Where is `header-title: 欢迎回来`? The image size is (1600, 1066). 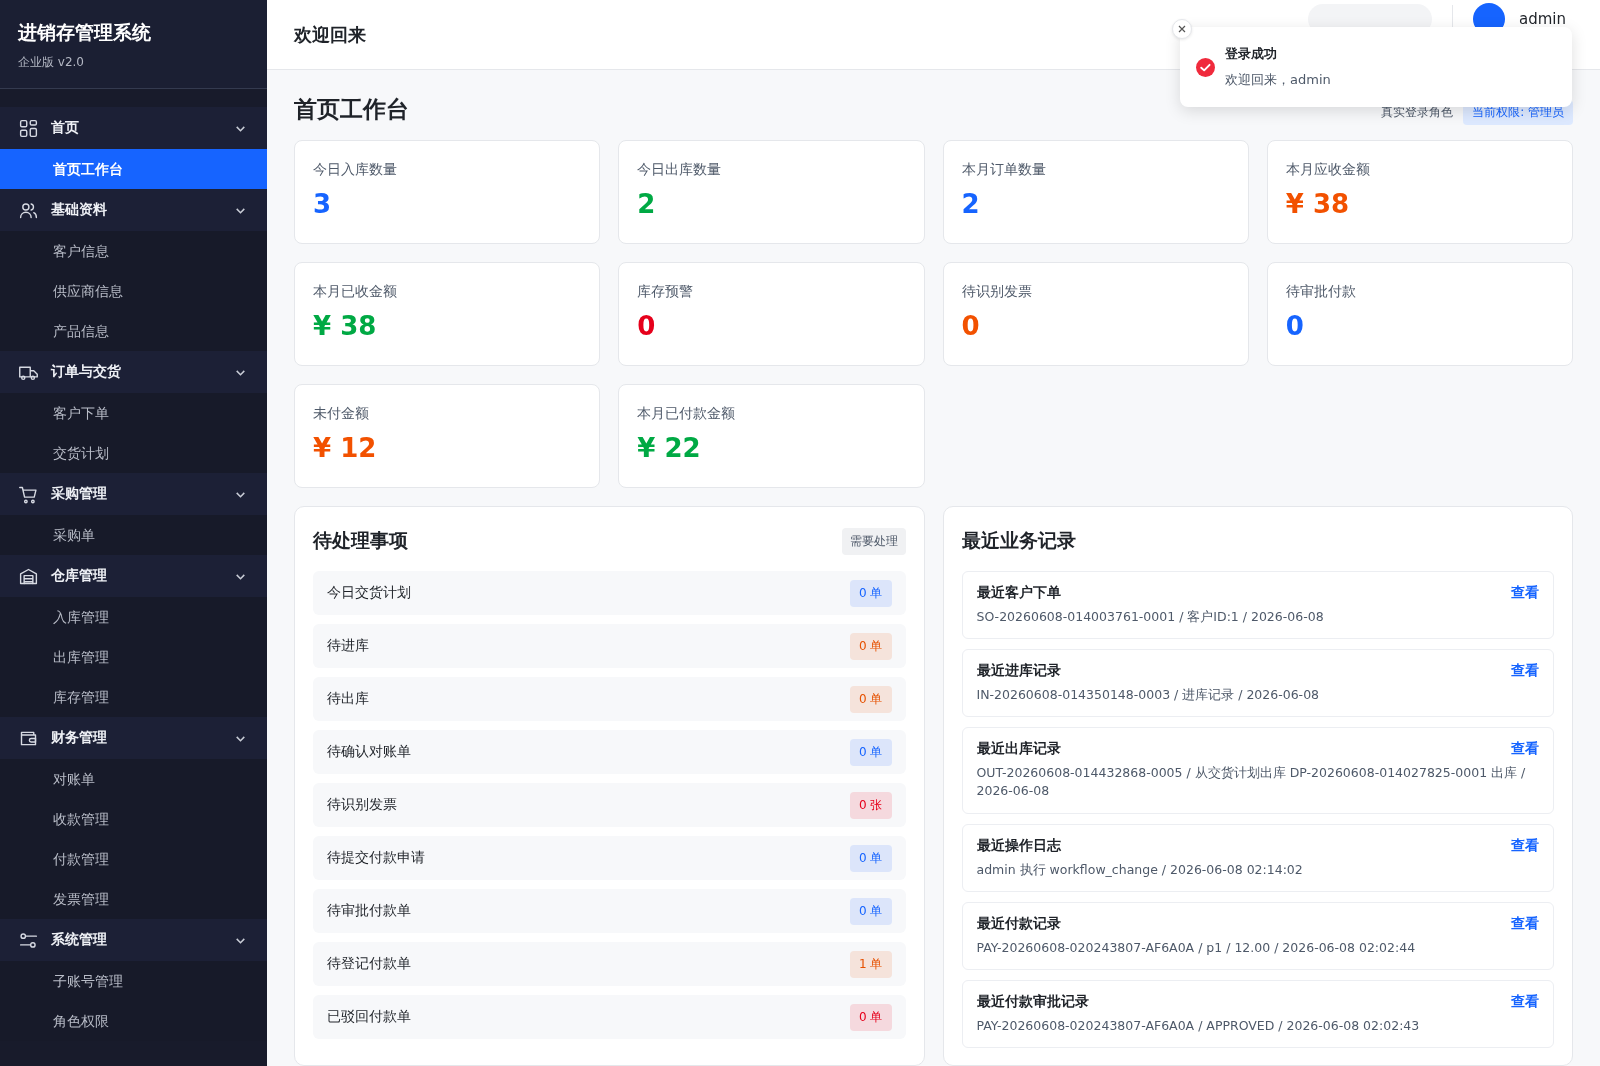 header-title: 欢迎回来 is located at coordinates (330, 34).